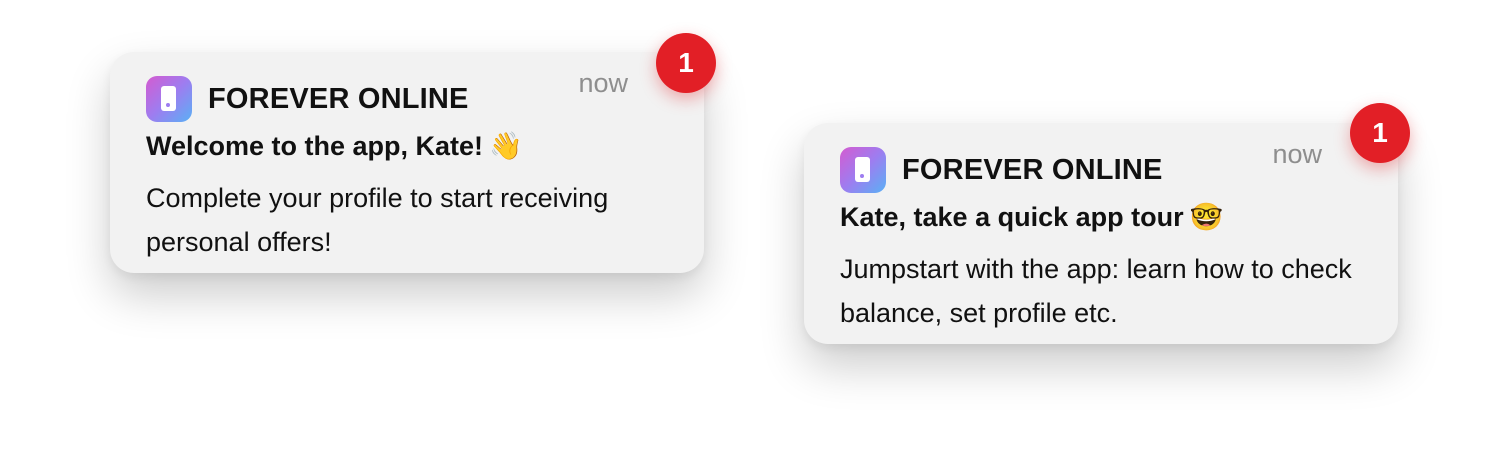 Image resolution: width=1510 pixels, height=450 pixels. What do you see at coordinates (1012, 217) in the screenshot?
I see `notification-title-text: Kate, take a quick app tour` at bounding box center [1012, 217].